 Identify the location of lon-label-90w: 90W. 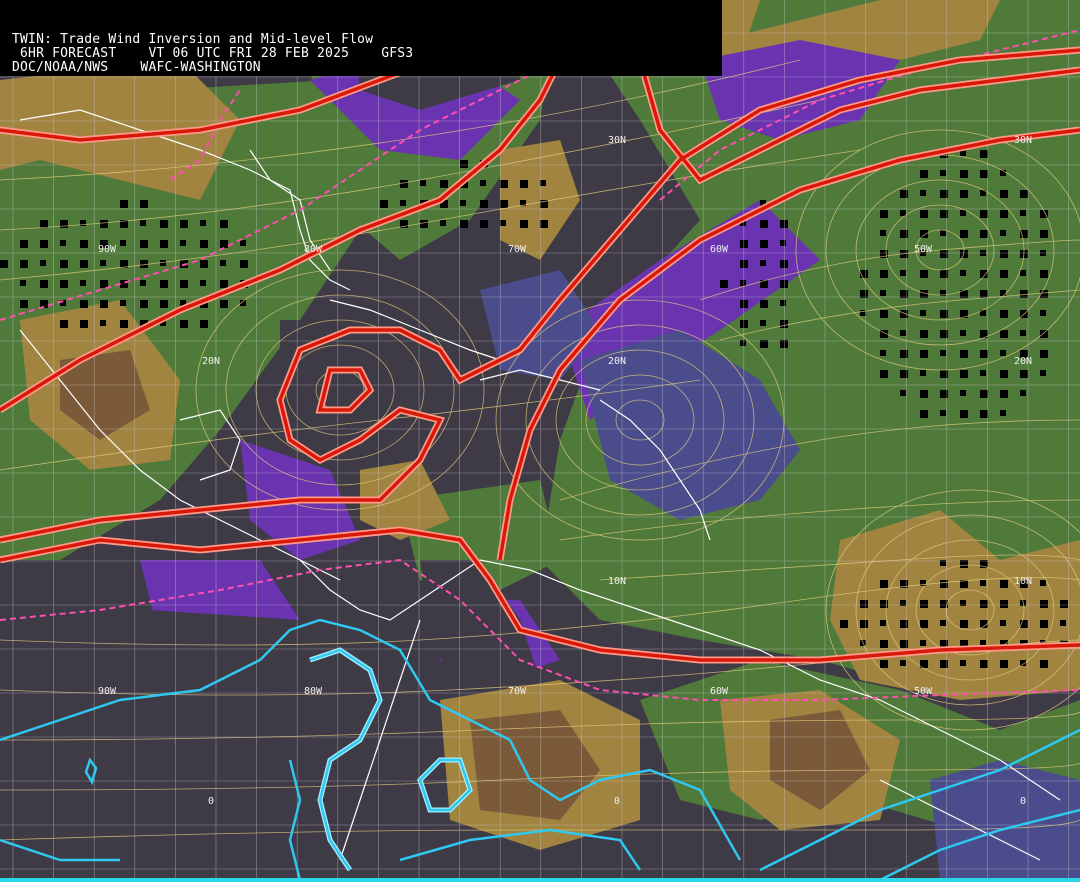
(107, 249).